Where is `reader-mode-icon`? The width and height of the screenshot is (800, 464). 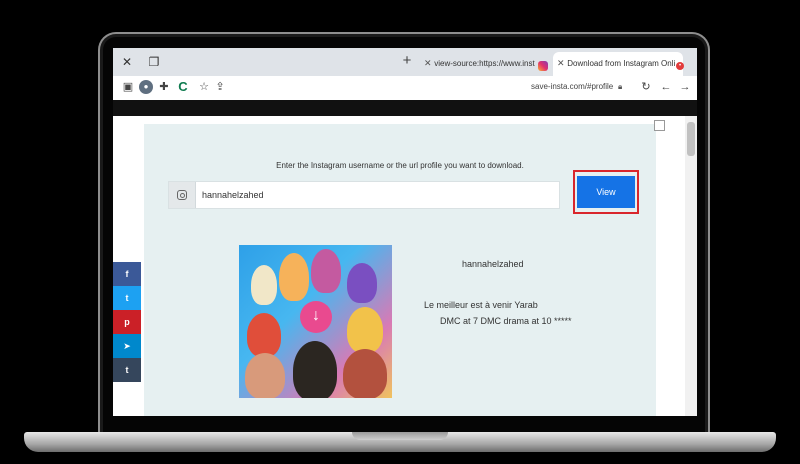
reader-mode-icon is located at coordinates (659, 125).